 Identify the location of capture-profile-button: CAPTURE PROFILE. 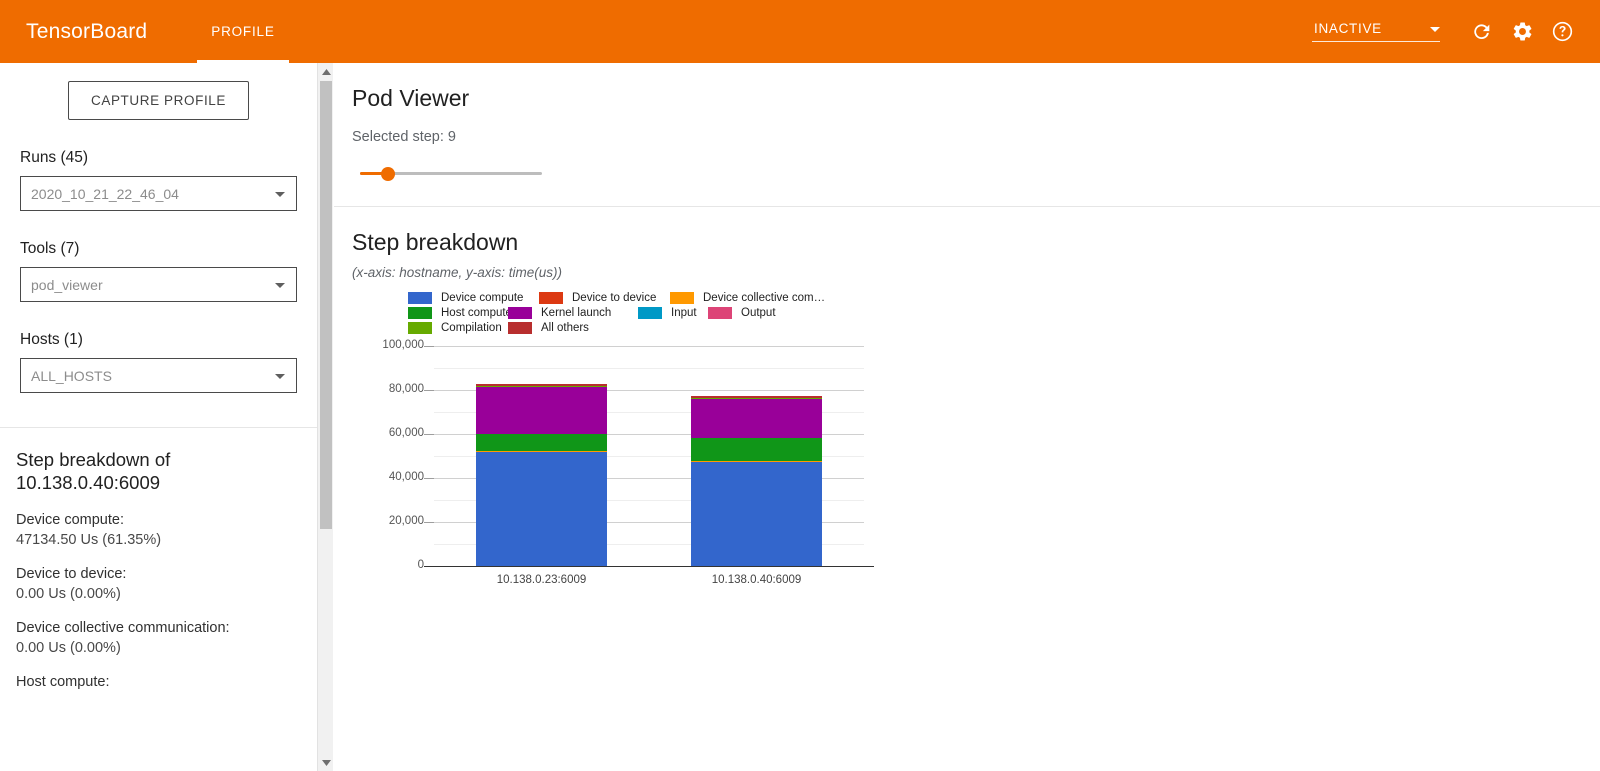
(158, 100).